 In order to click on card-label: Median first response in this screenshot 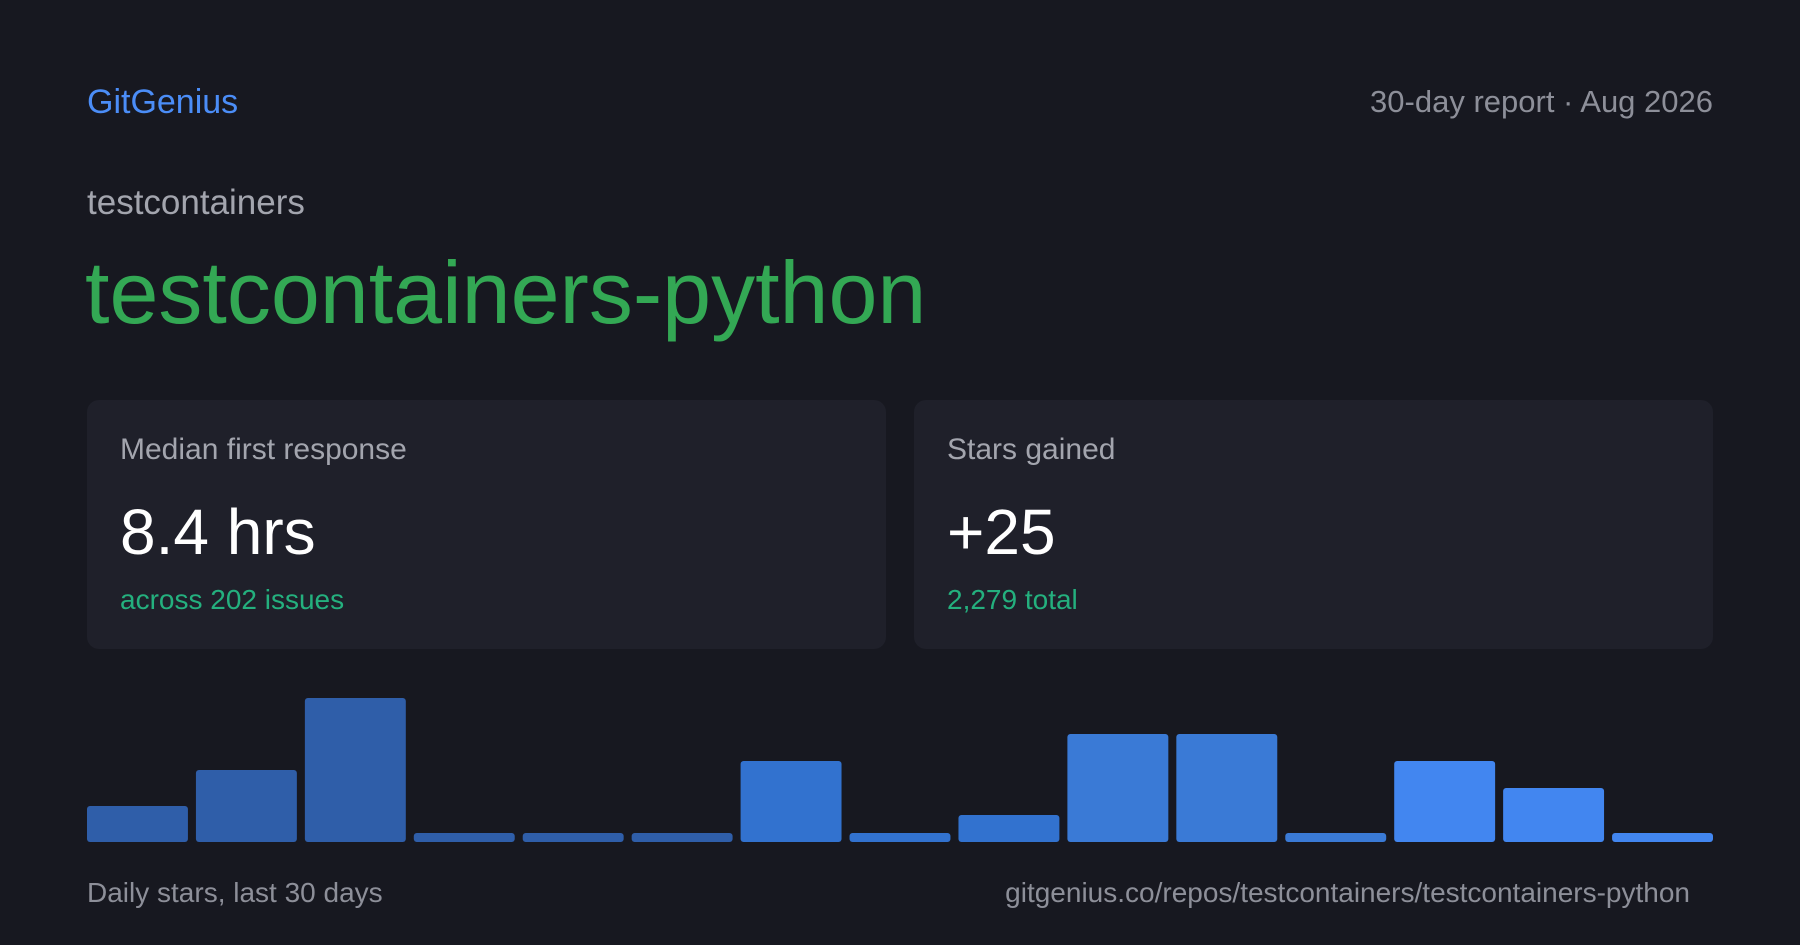, I will do `click(263, 449)`.